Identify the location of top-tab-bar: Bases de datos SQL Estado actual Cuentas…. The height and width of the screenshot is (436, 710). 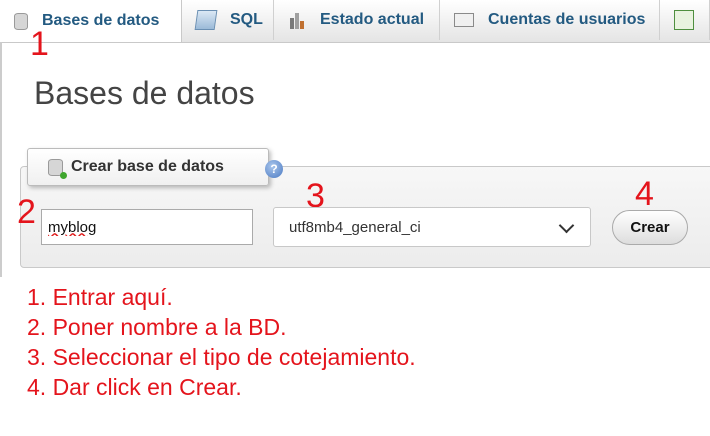
(355, 21).